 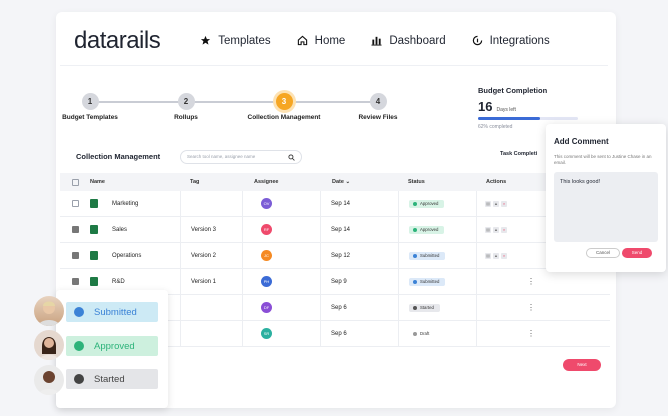 I want to click on row-name: Sales, so click(x=119, y=230).